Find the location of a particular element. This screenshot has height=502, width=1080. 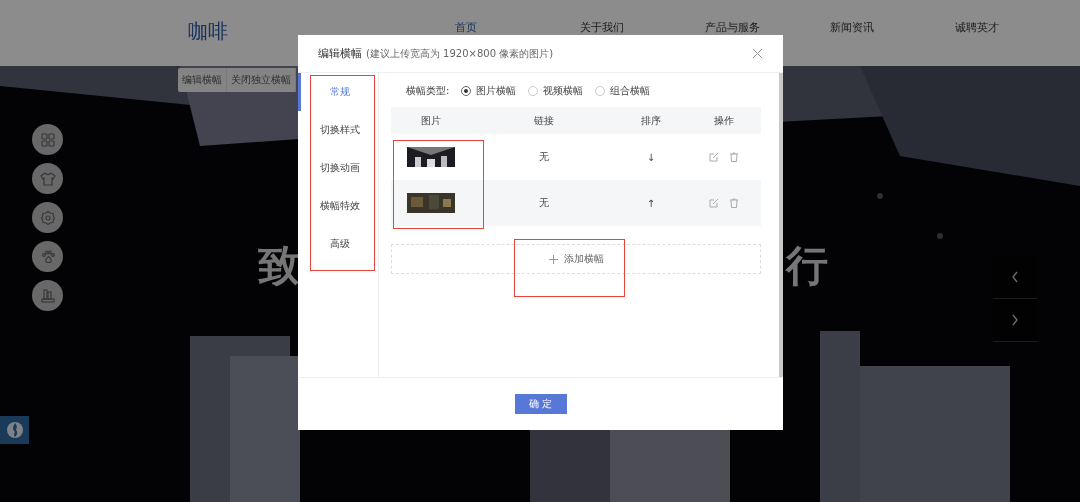

close-button is located at coordinates (757, 53).